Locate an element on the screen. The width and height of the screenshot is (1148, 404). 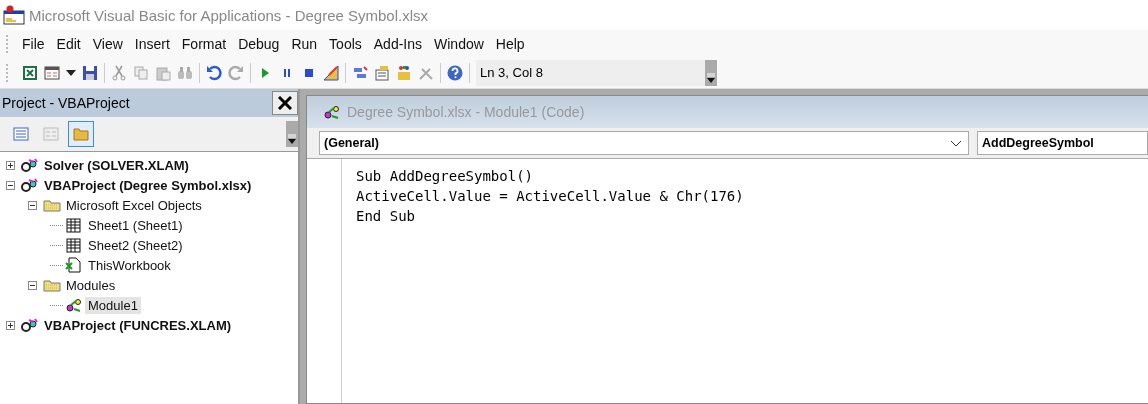
close-button is located at coordinates (285, 103).